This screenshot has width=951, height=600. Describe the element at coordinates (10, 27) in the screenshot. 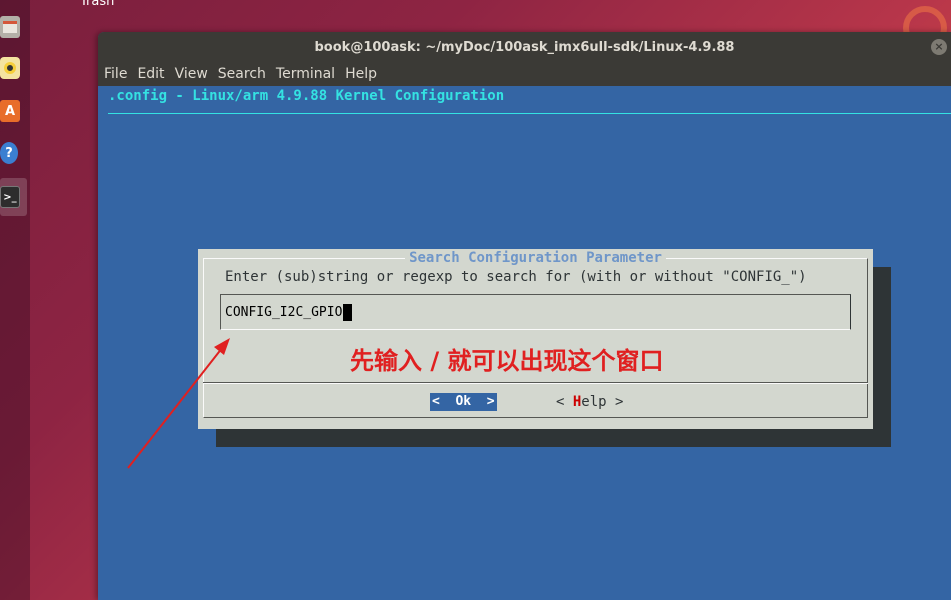

I see `files-icon` at that location.